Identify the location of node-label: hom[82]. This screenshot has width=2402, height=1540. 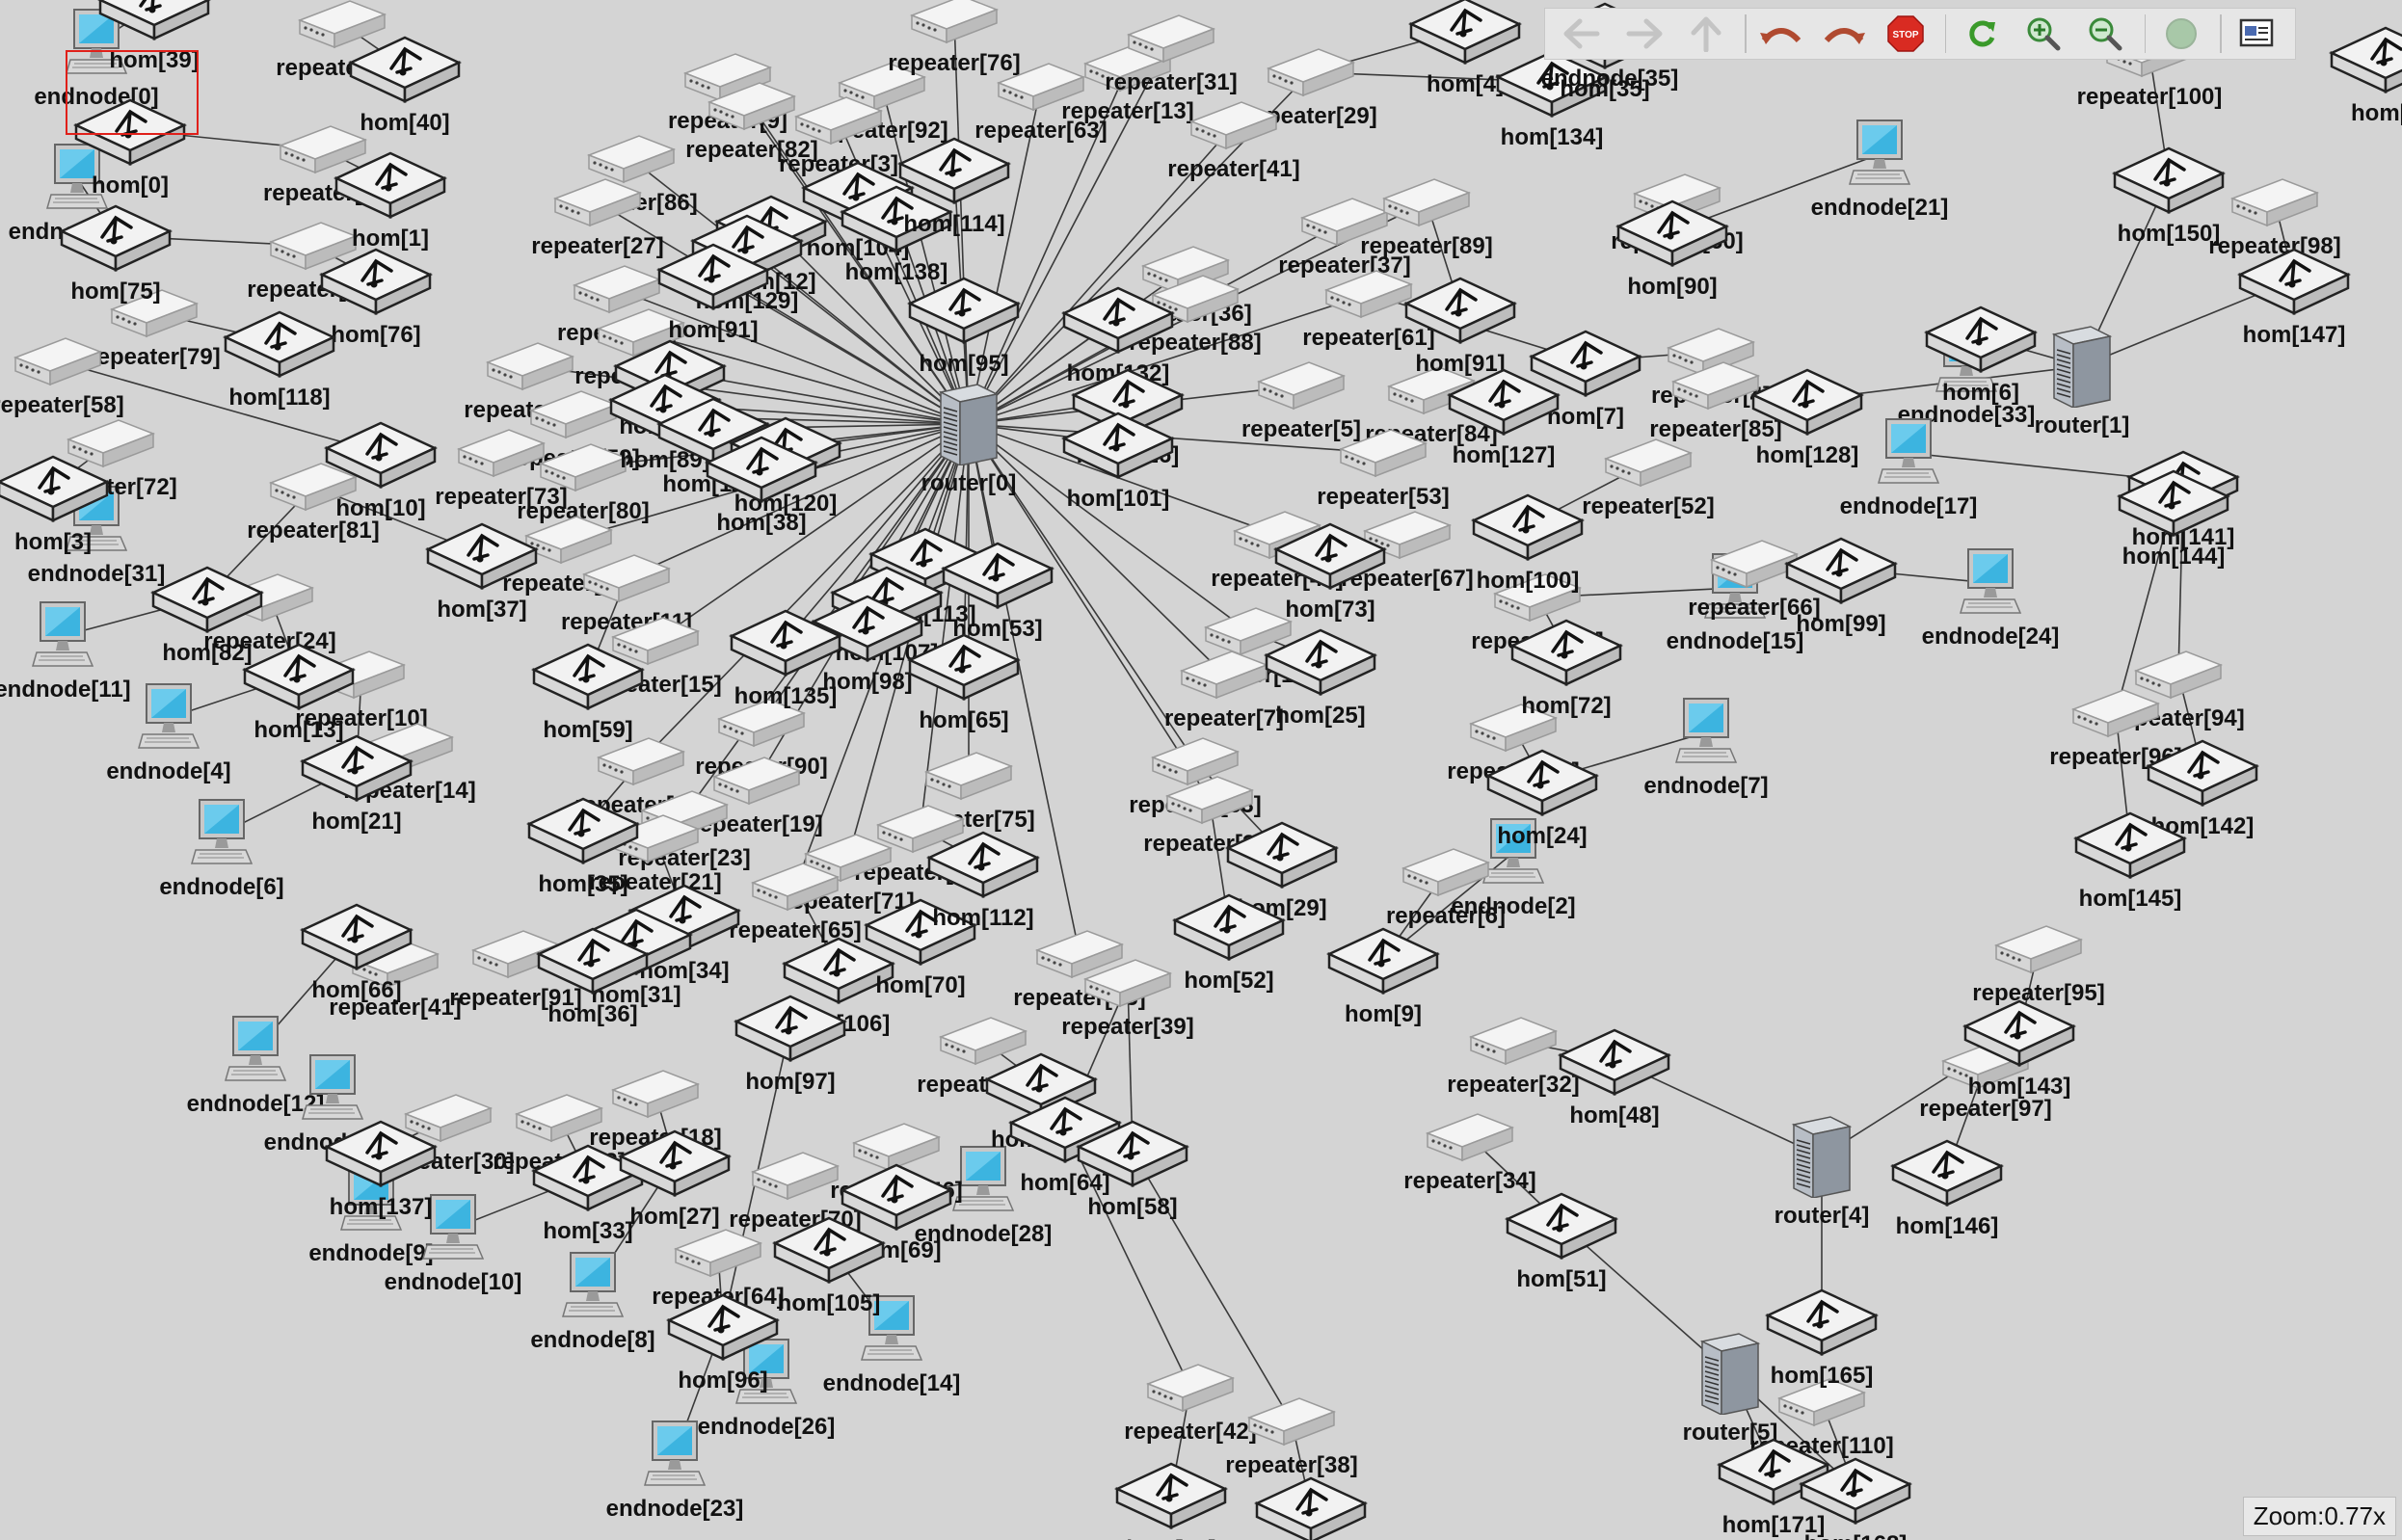
(207, 653).